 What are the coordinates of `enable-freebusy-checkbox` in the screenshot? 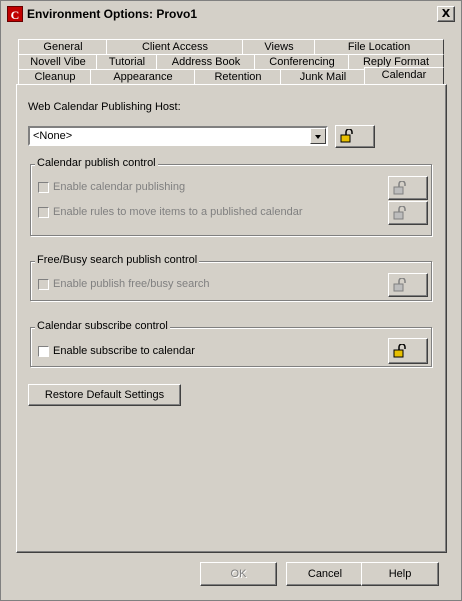 It's located at (43, 284).